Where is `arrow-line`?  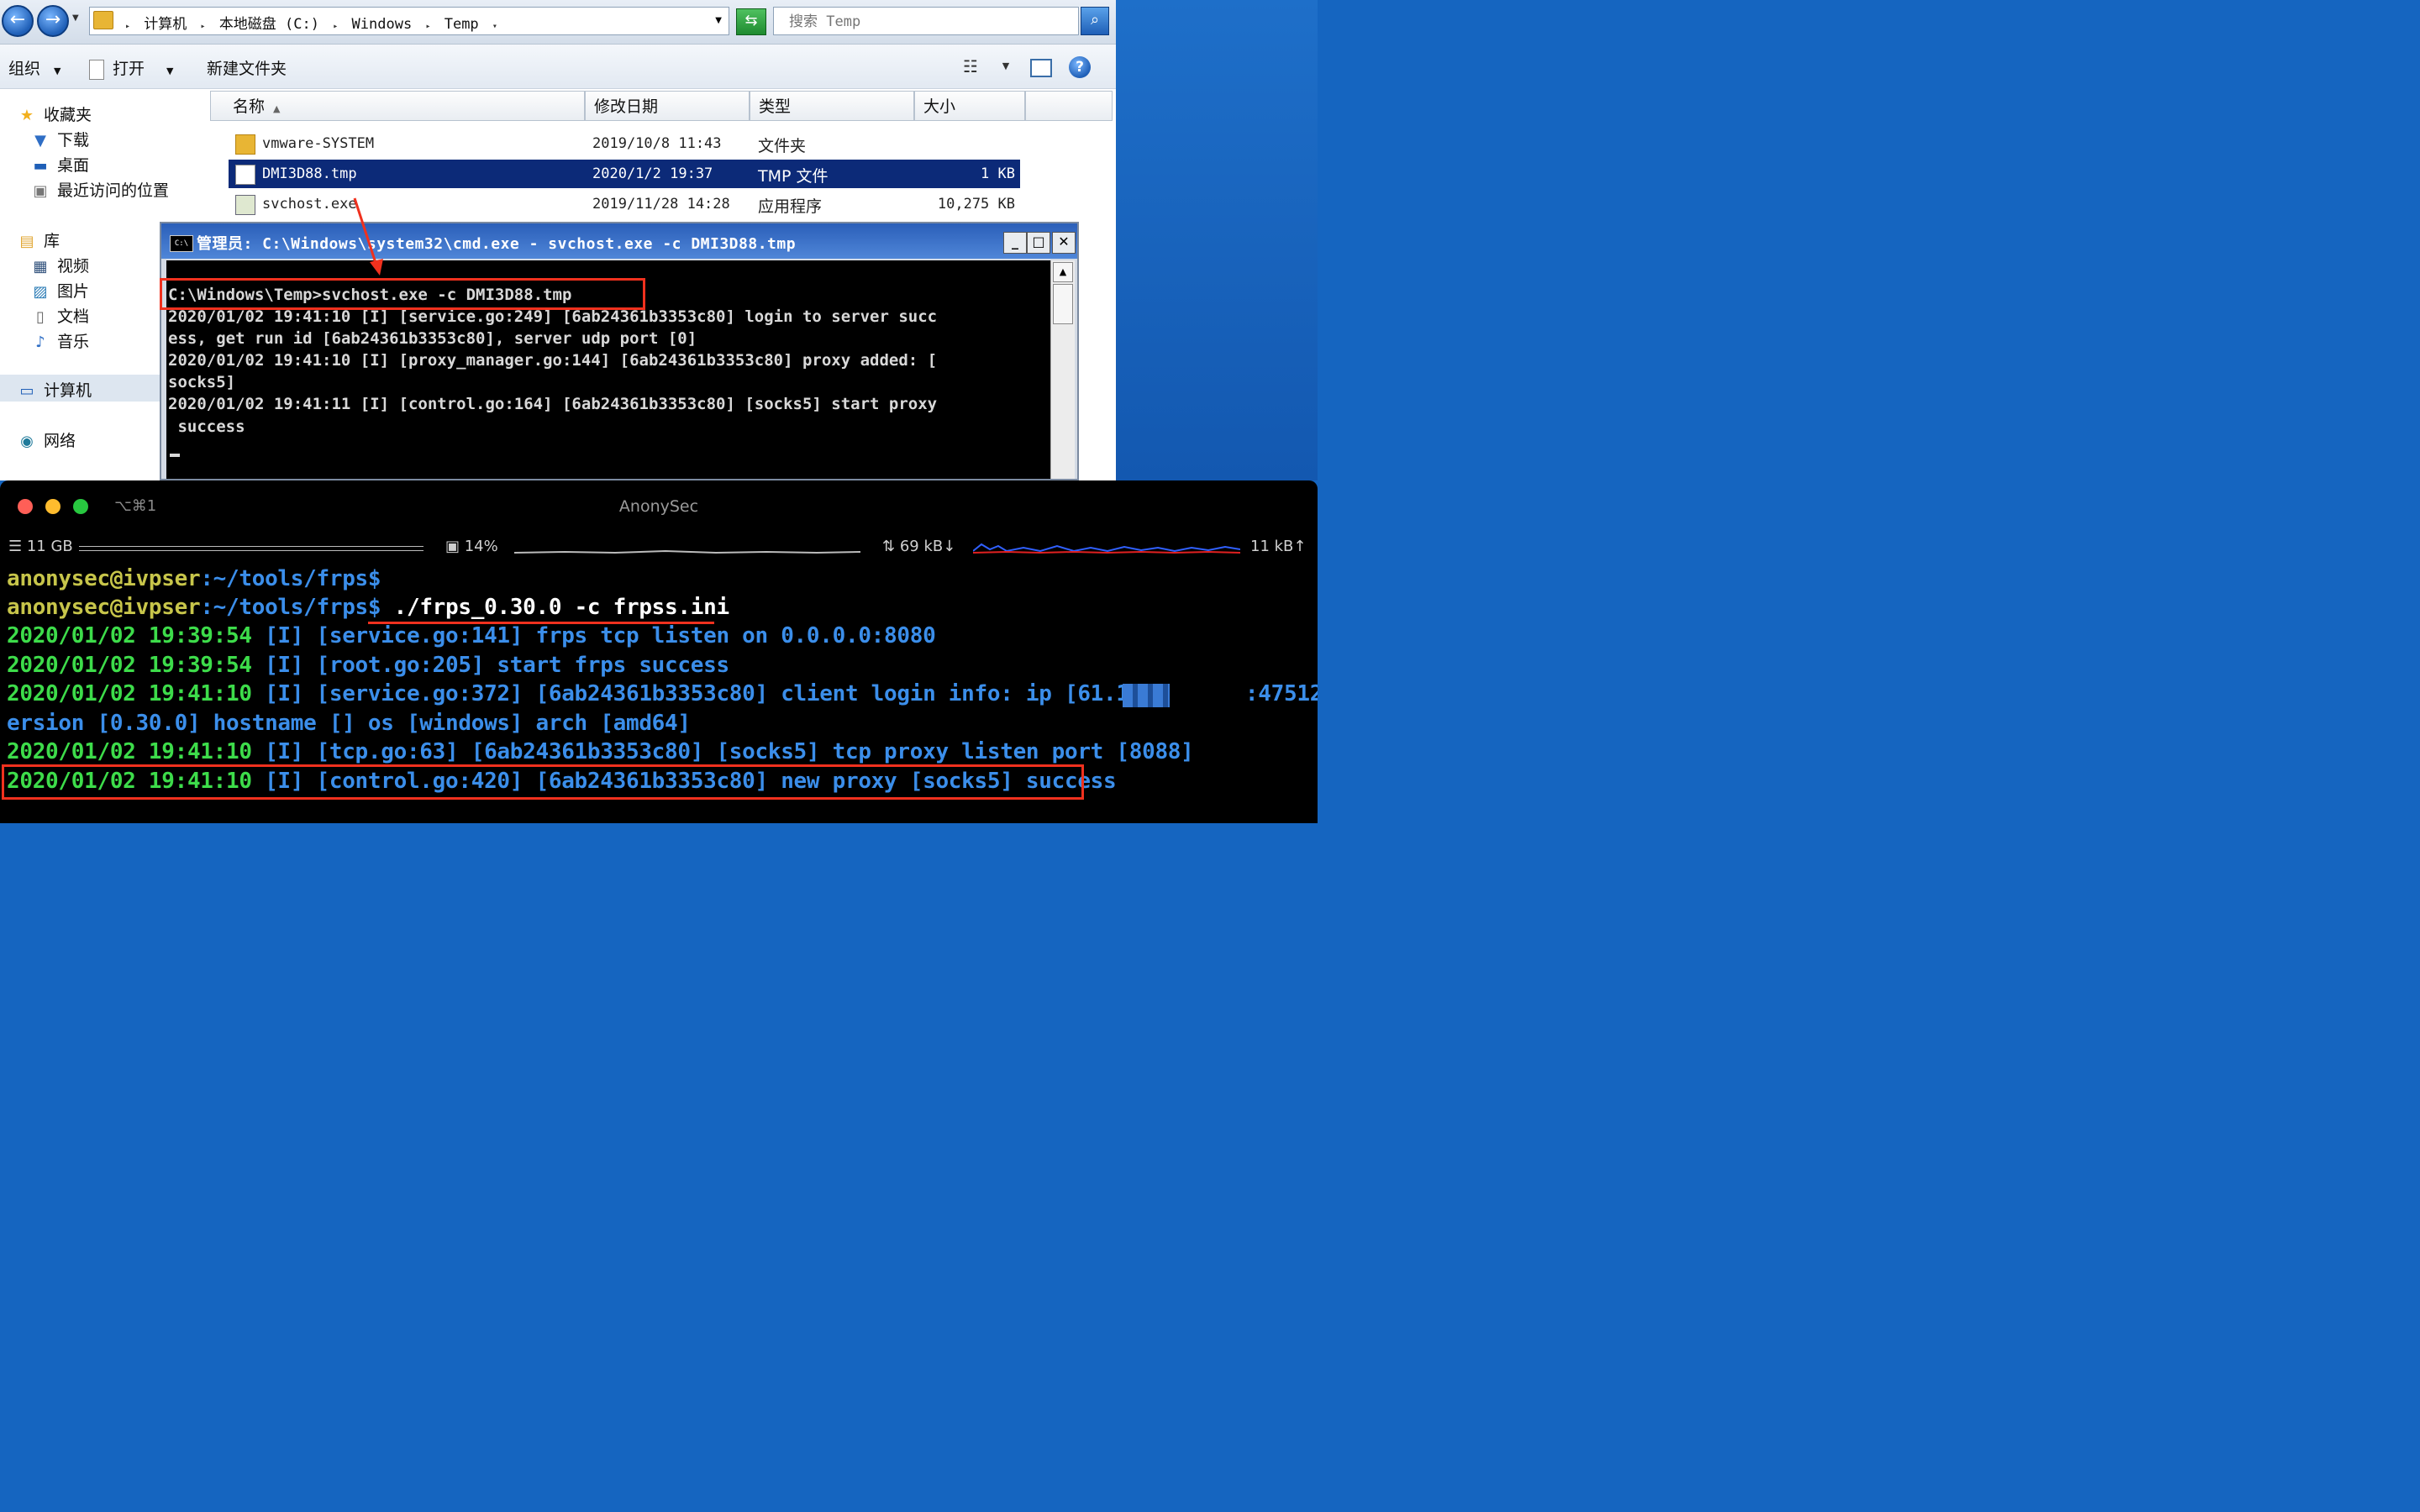
arrow-line is located at coordinates (366, 231).